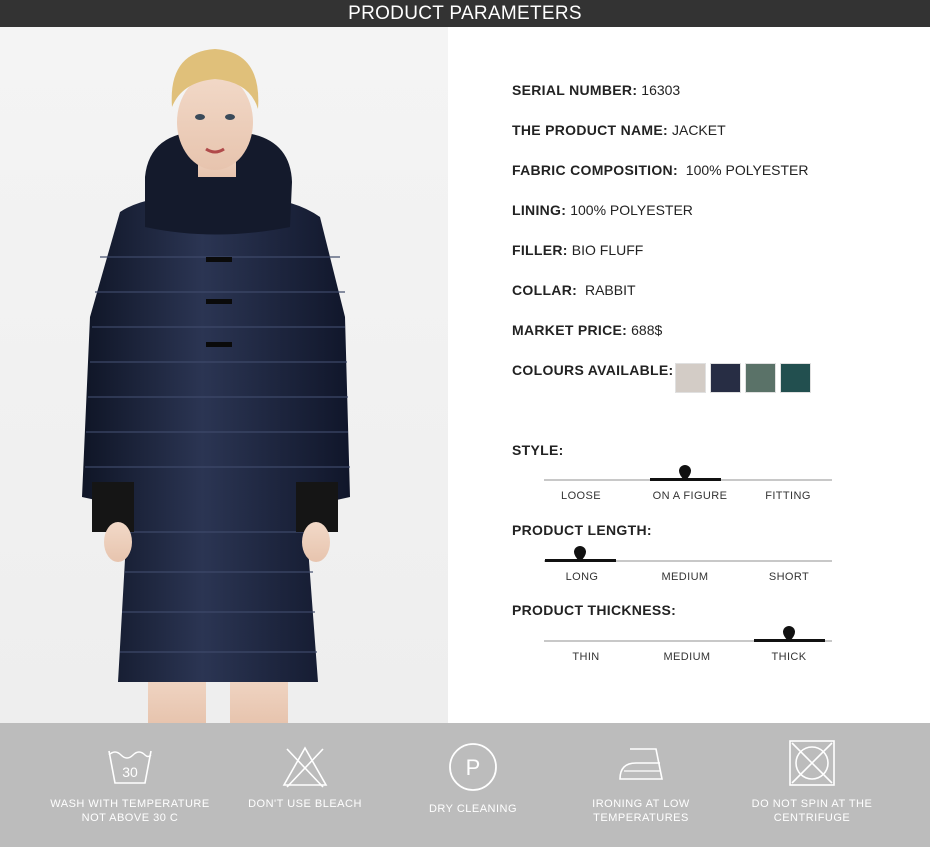 The width and height of the screenshot is (930, 847). Describe the element at coordinates (687, 657) in the screenshot. I see `thickness-option-medium: MEDIUM` at that location.